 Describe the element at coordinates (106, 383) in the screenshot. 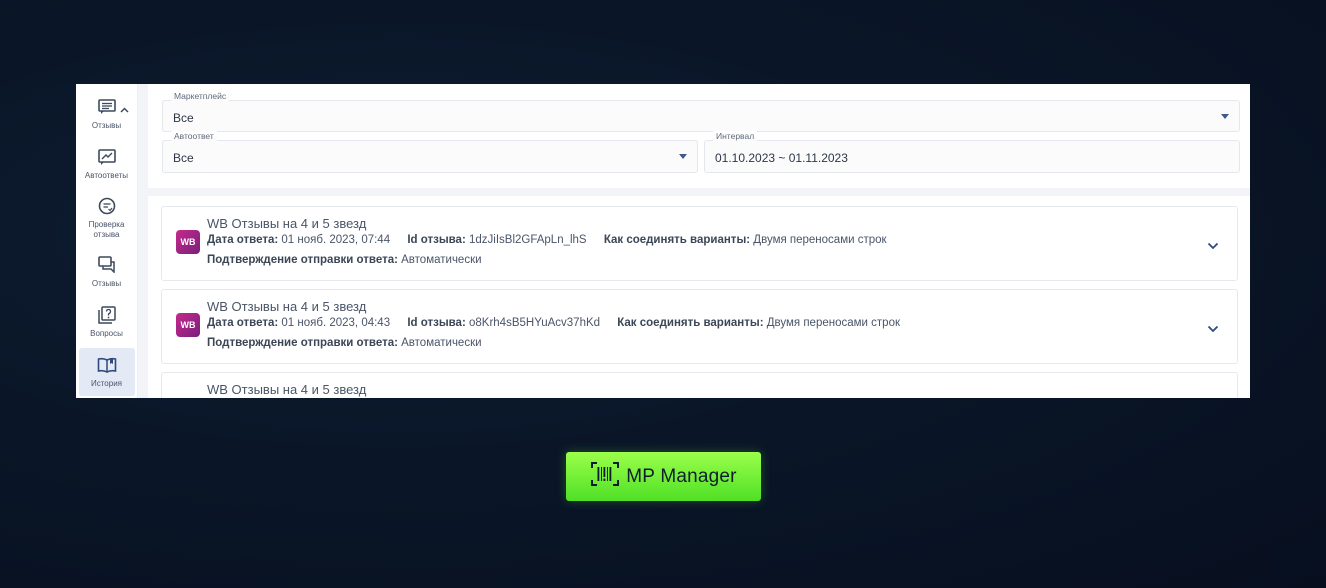

I see `sidebar-item-label: История` at that location.